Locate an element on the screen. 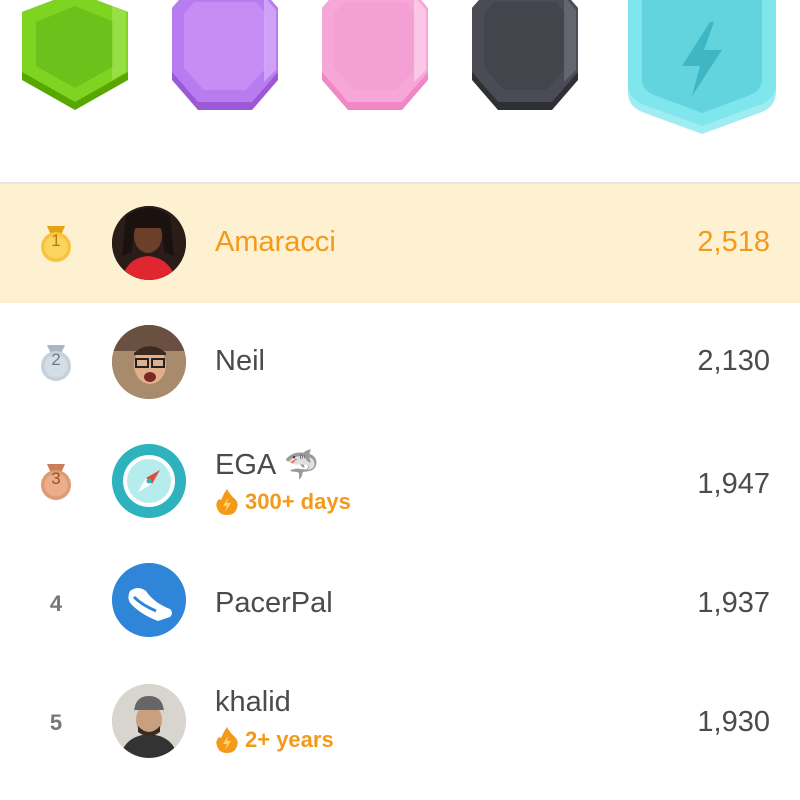 The width and height of the screenshot is (800, 800). leaderboard-row-4: 4 PacerPal 1,937 is located at coordinates (400, 600).